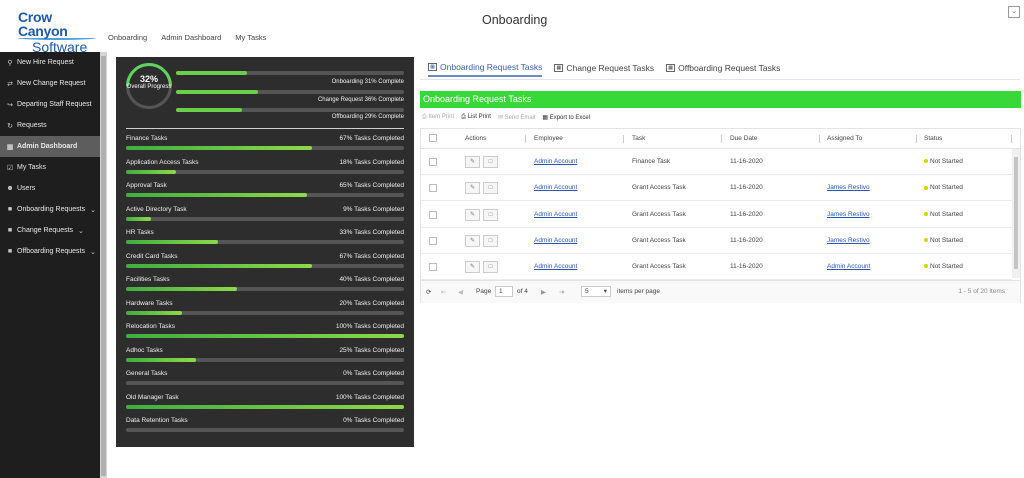 Image resolution: width=1024 pixels, height=478 pixels. I want to click on top-nav: Onboarding Admin Dashboard My Tasks, so click(187, 37).